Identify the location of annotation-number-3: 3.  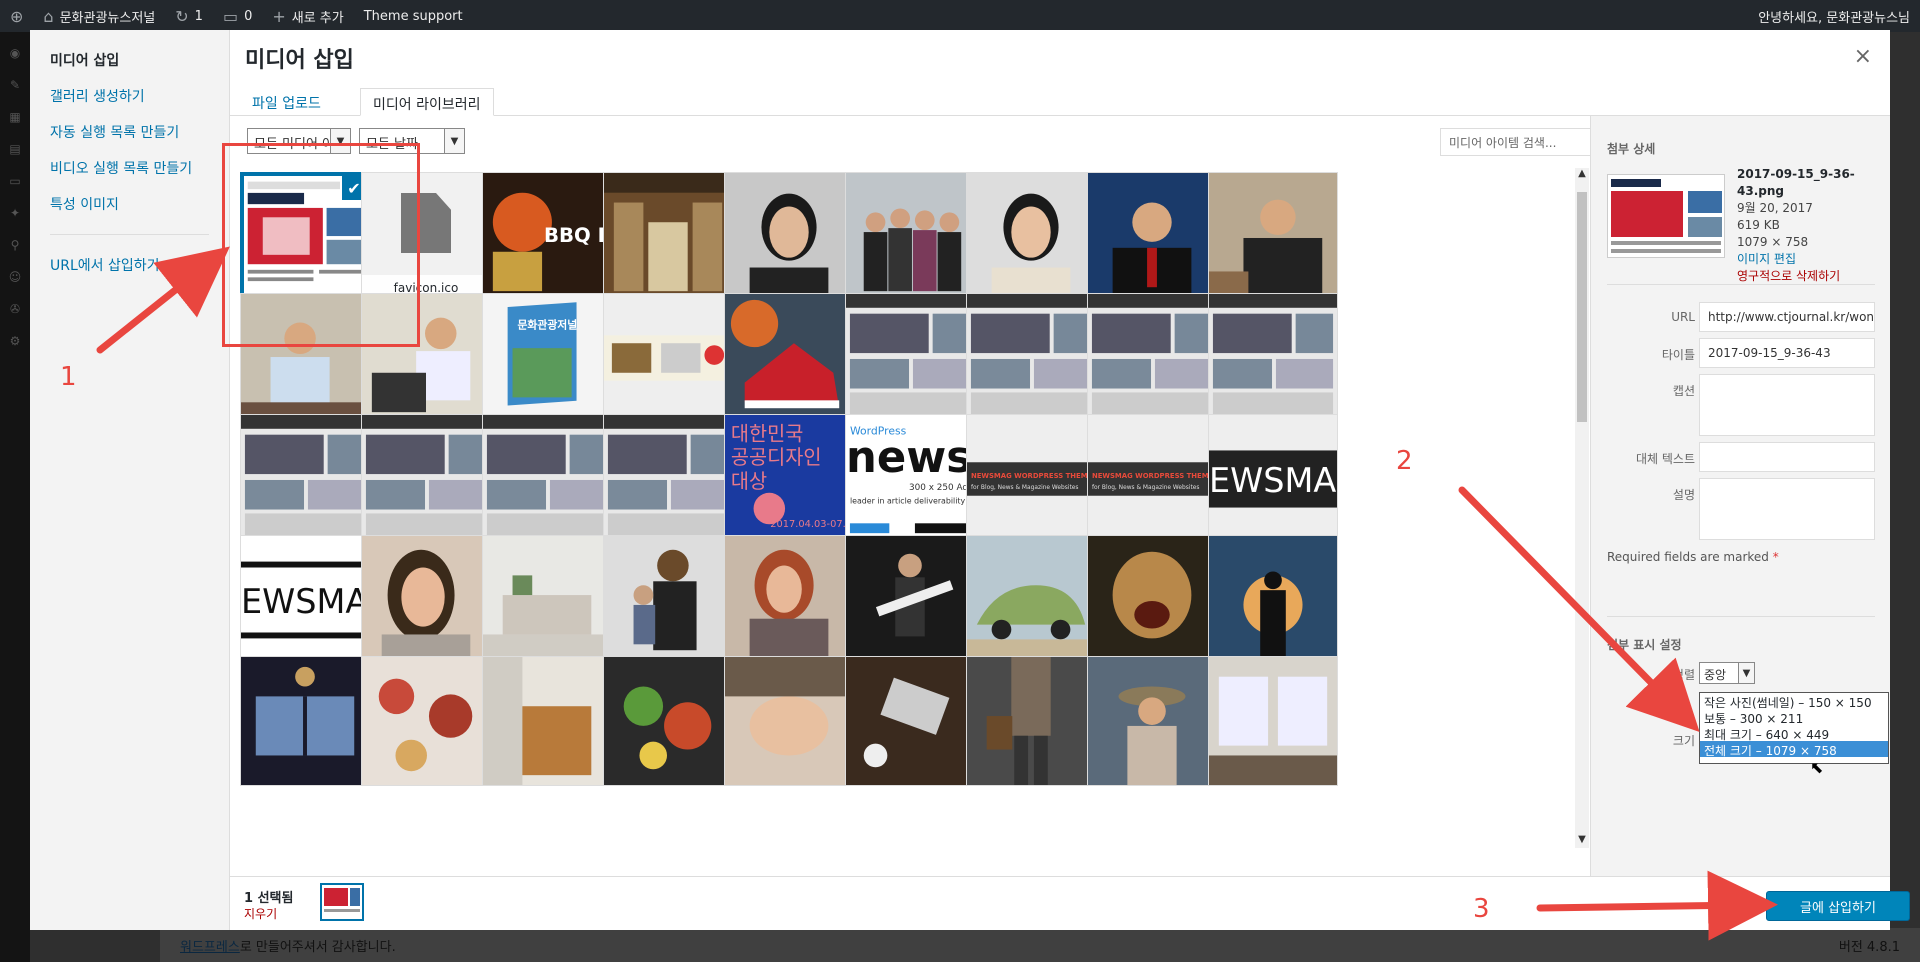
(1481, 909).